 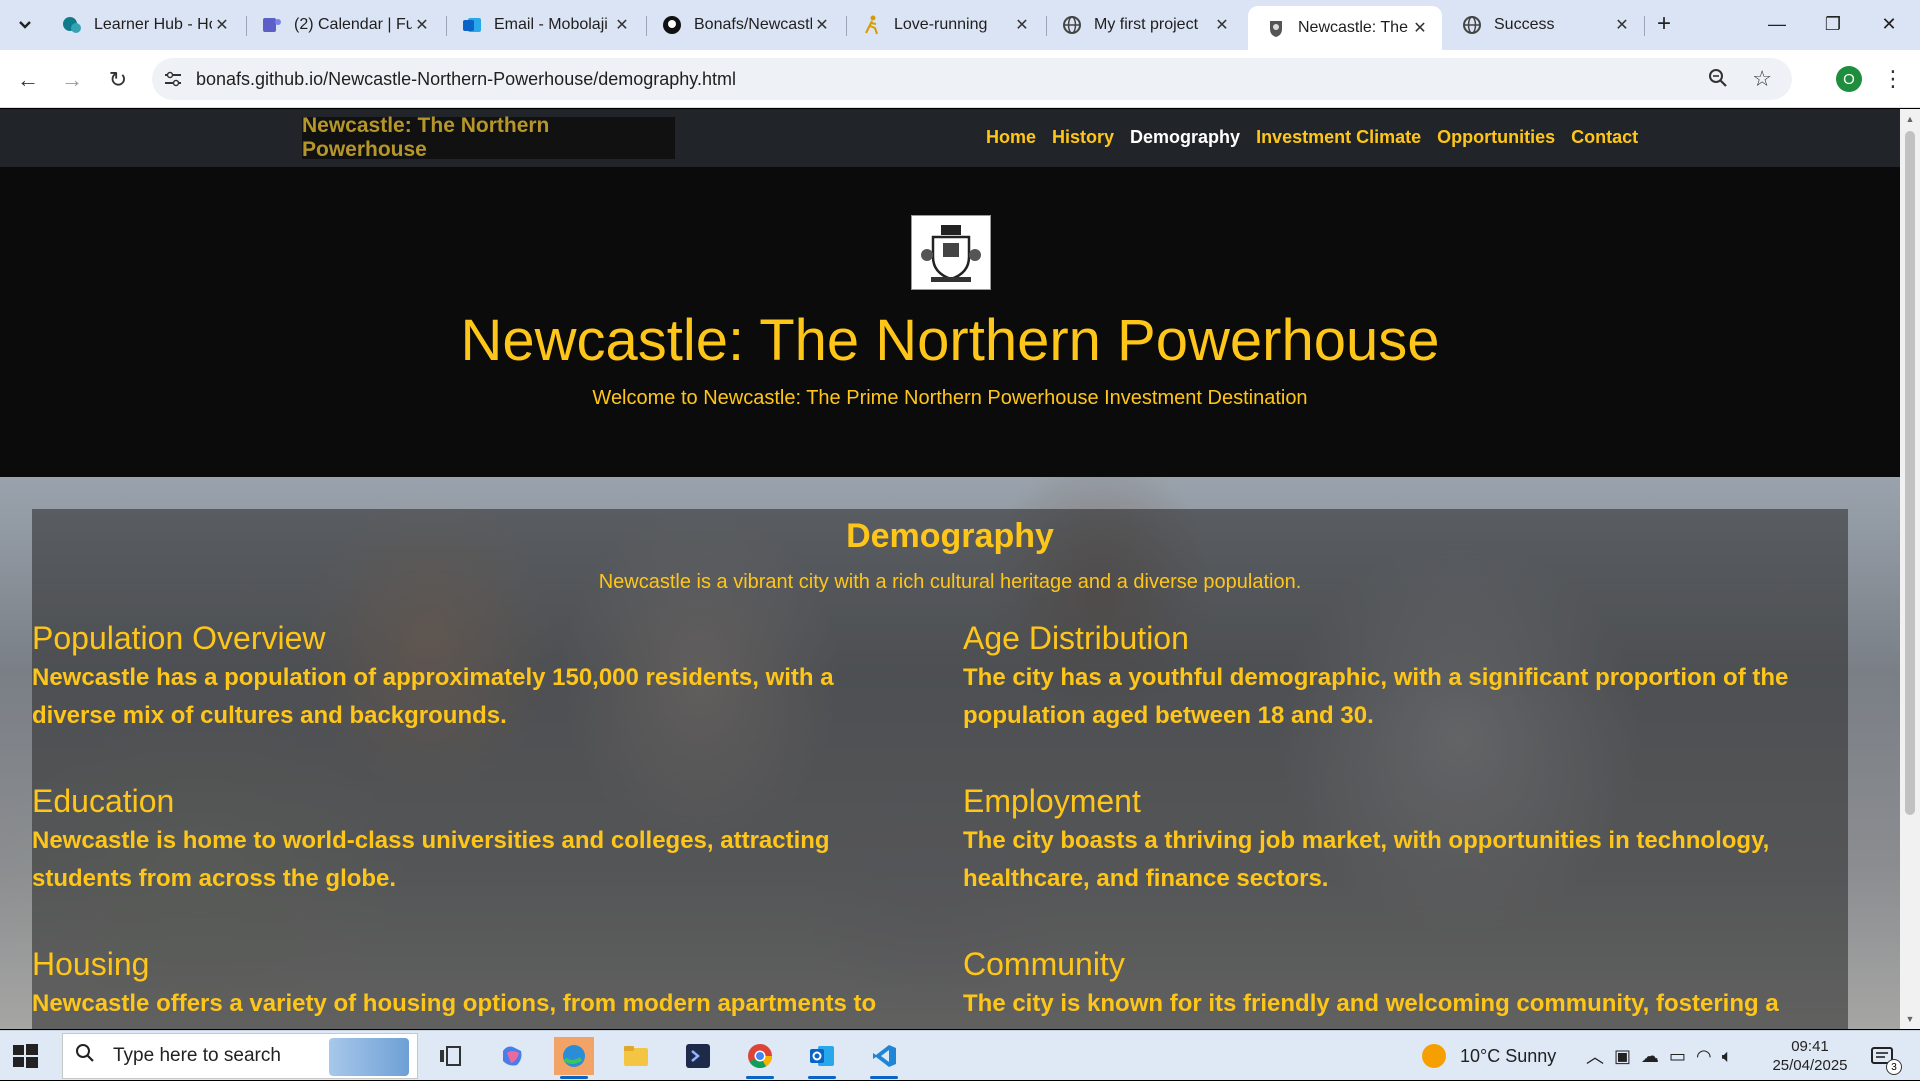 I want to click on notification-count-badge: 3, so click(x=1894, y=1067).